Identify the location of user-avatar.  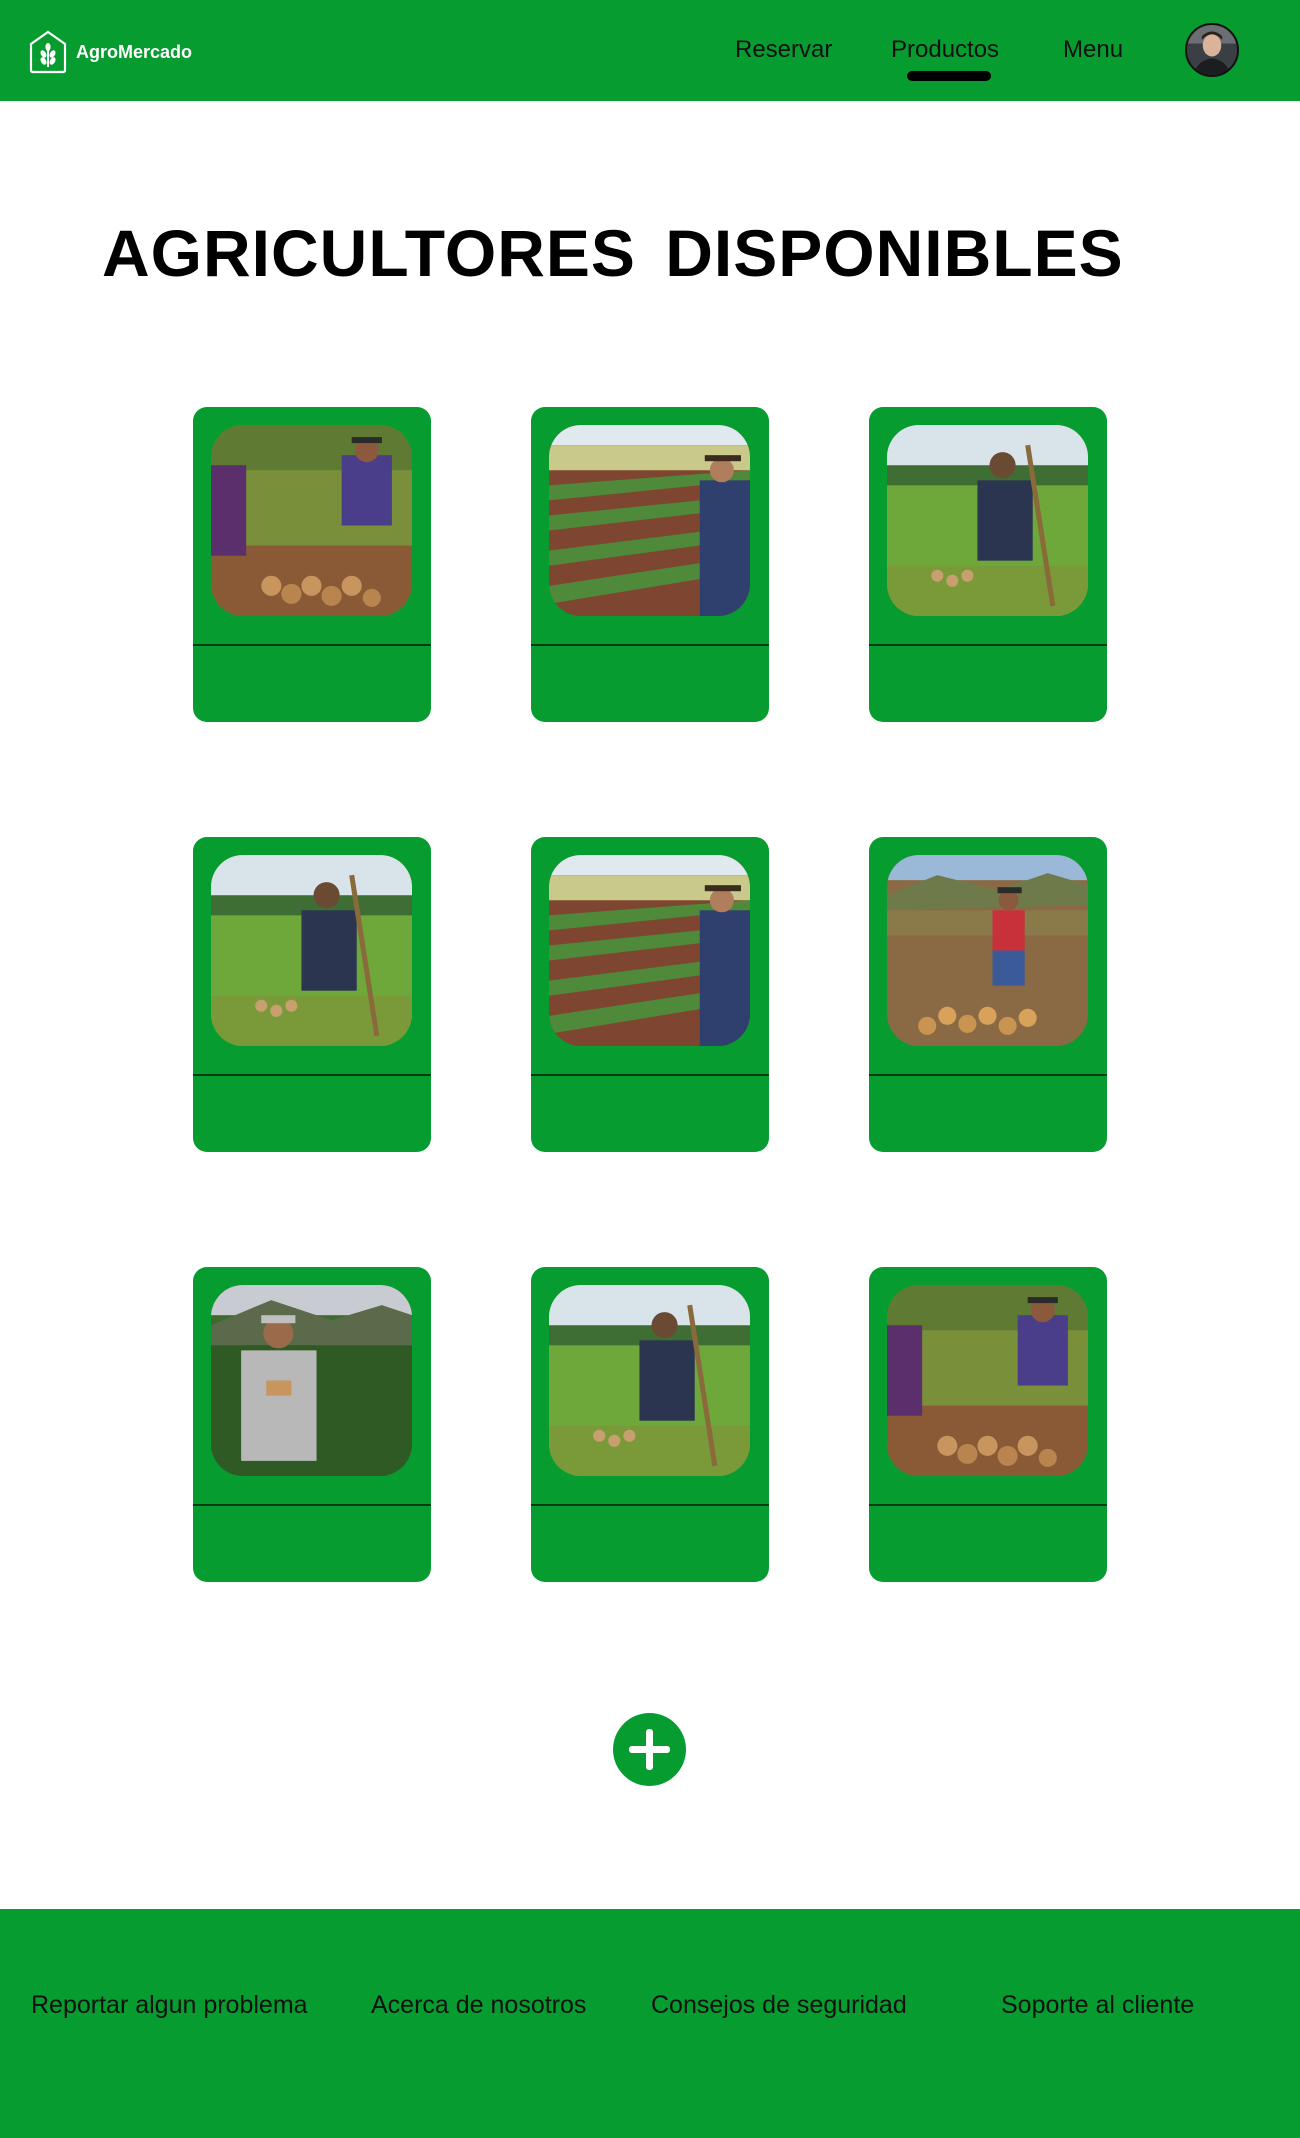
(1212, 50).